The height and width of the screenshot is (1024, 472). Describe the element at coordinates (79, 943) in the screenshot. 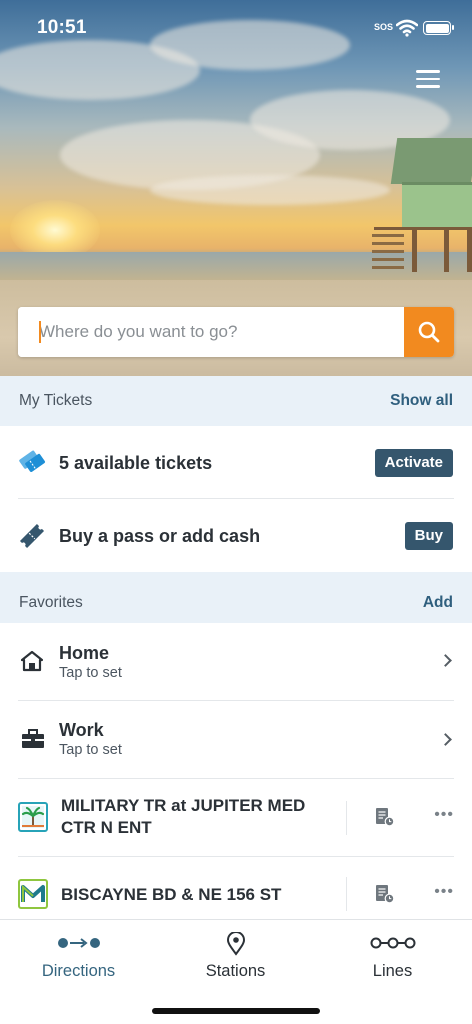

I see `directions-icon` at that location.